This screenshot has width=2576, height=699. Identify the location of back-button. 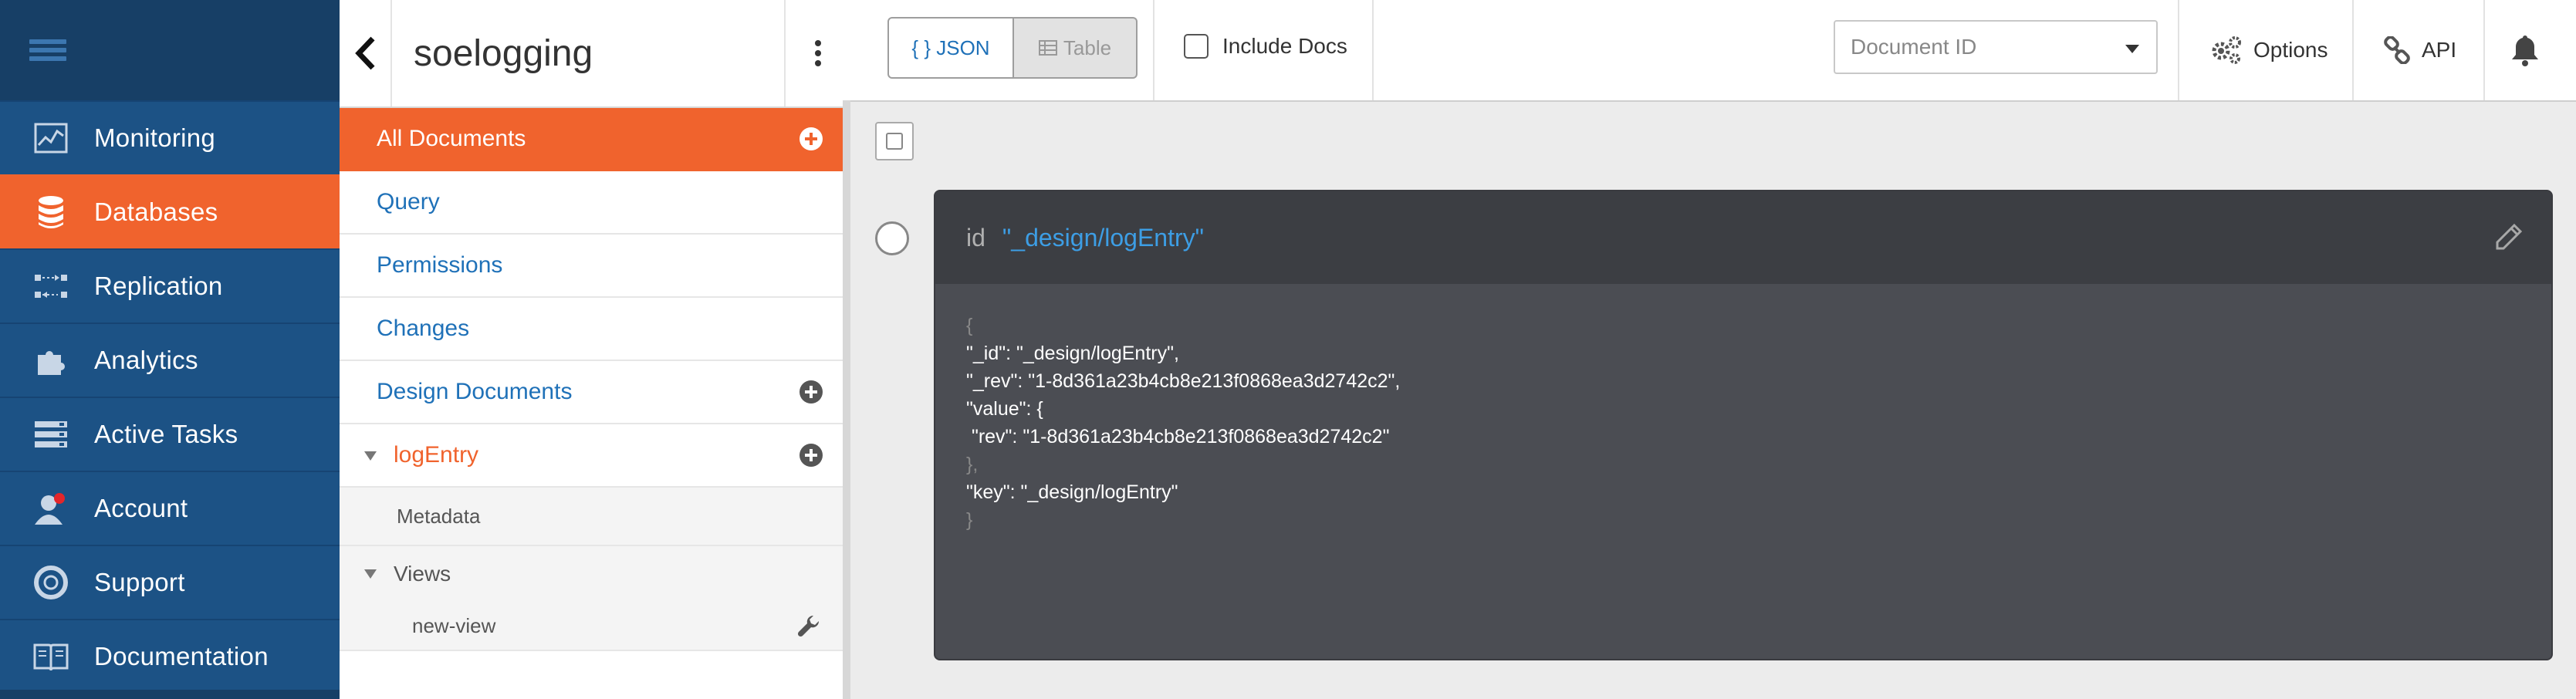
(366, 53).